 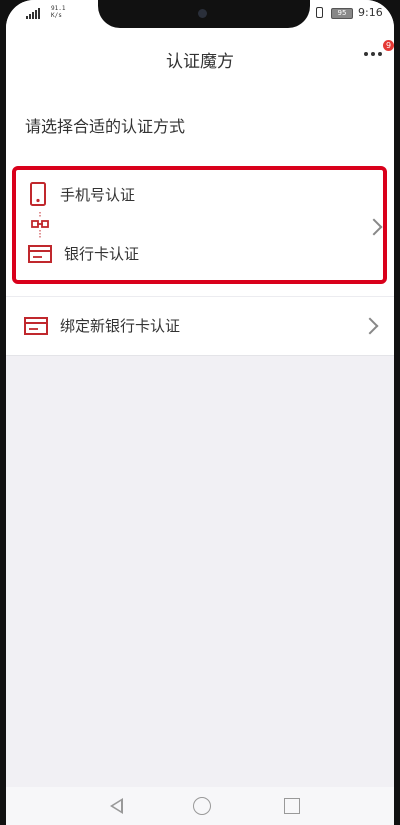 I want to click on notch, so click(x=204, y=14).